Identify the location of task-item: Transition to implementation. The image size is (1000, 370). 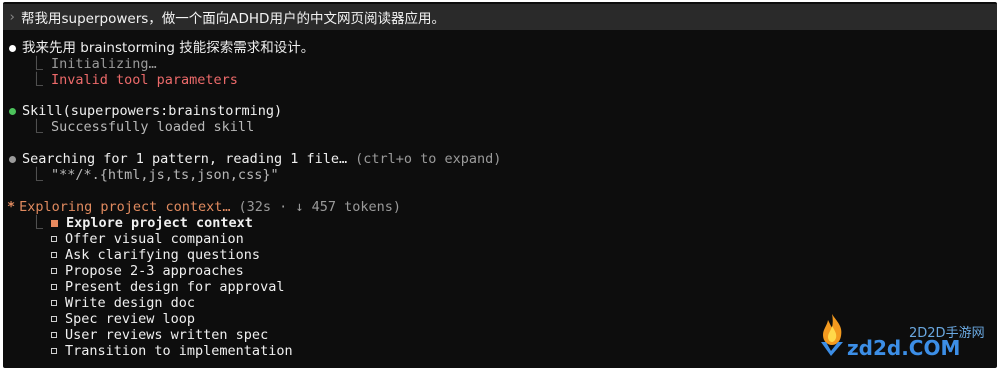
(148, 351).